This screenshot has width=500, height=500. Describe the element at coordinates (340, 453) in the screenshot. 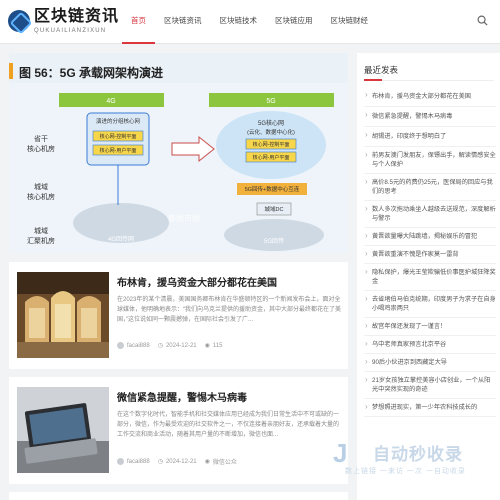

I see `badge-logo-icon: J` at that location.